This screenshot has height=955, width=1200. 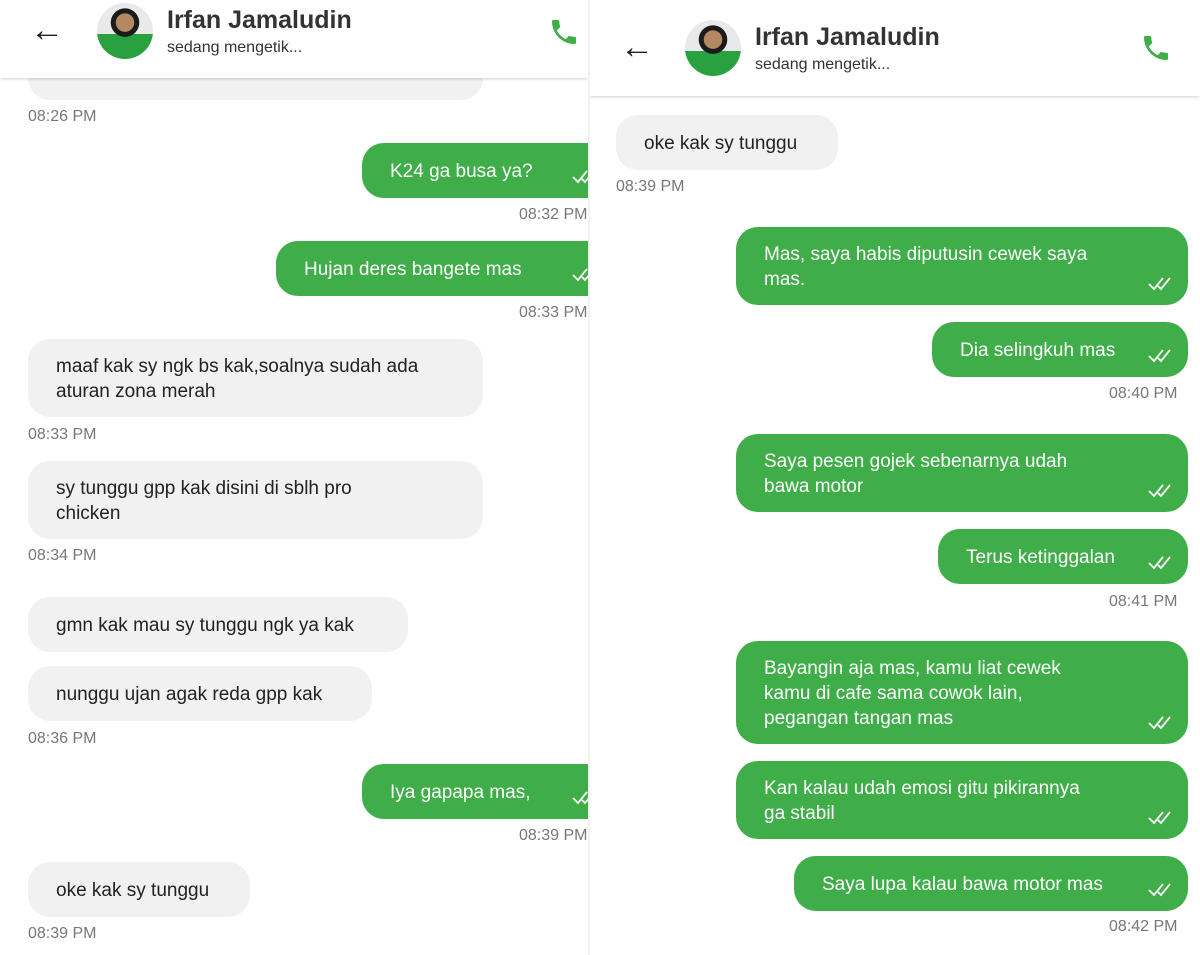 I want to click on message-text: Terus ketinggalan, so click(x=1040, y=557).